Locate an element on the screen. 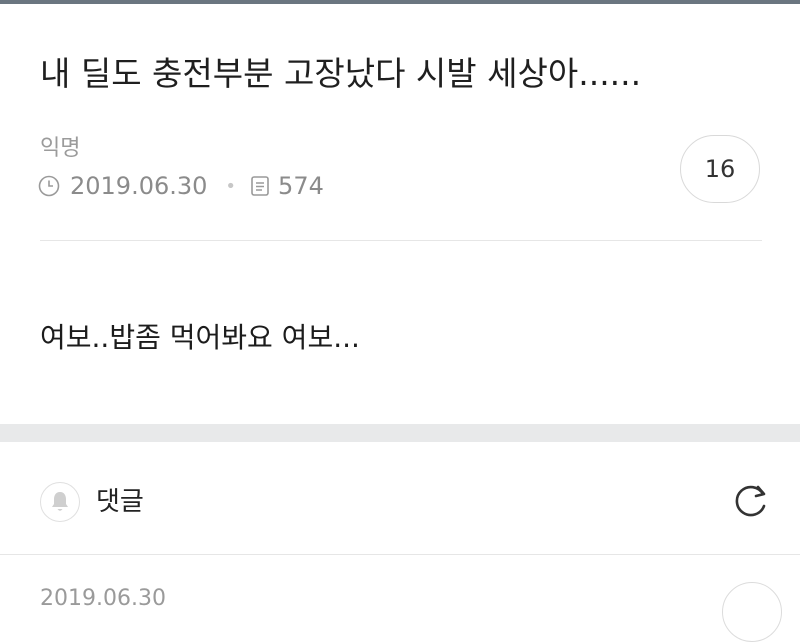 The height and width of the screenshot is (642, 800). notification-toggle is located at coordinates (60, 502).